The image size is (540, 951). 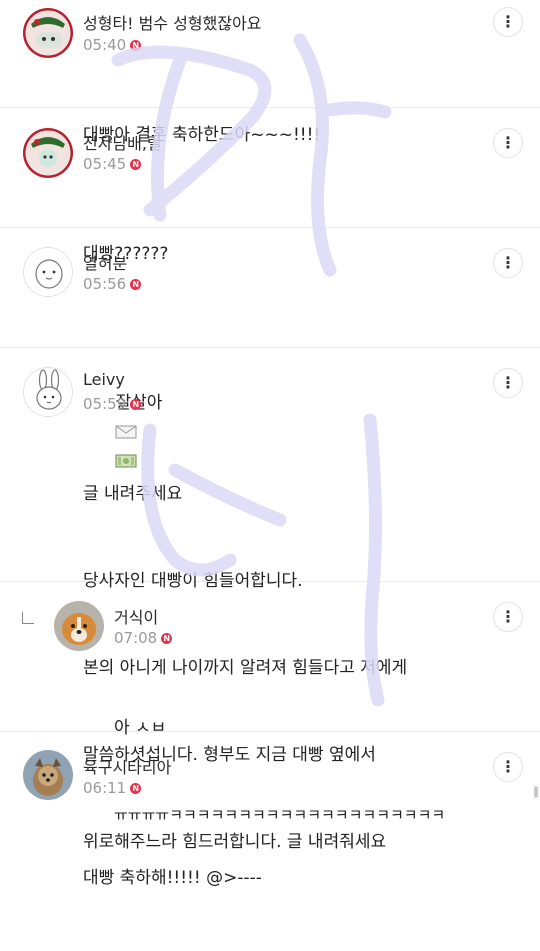 I want to click on comment-author: 거식이, so click(x=136, y=616).